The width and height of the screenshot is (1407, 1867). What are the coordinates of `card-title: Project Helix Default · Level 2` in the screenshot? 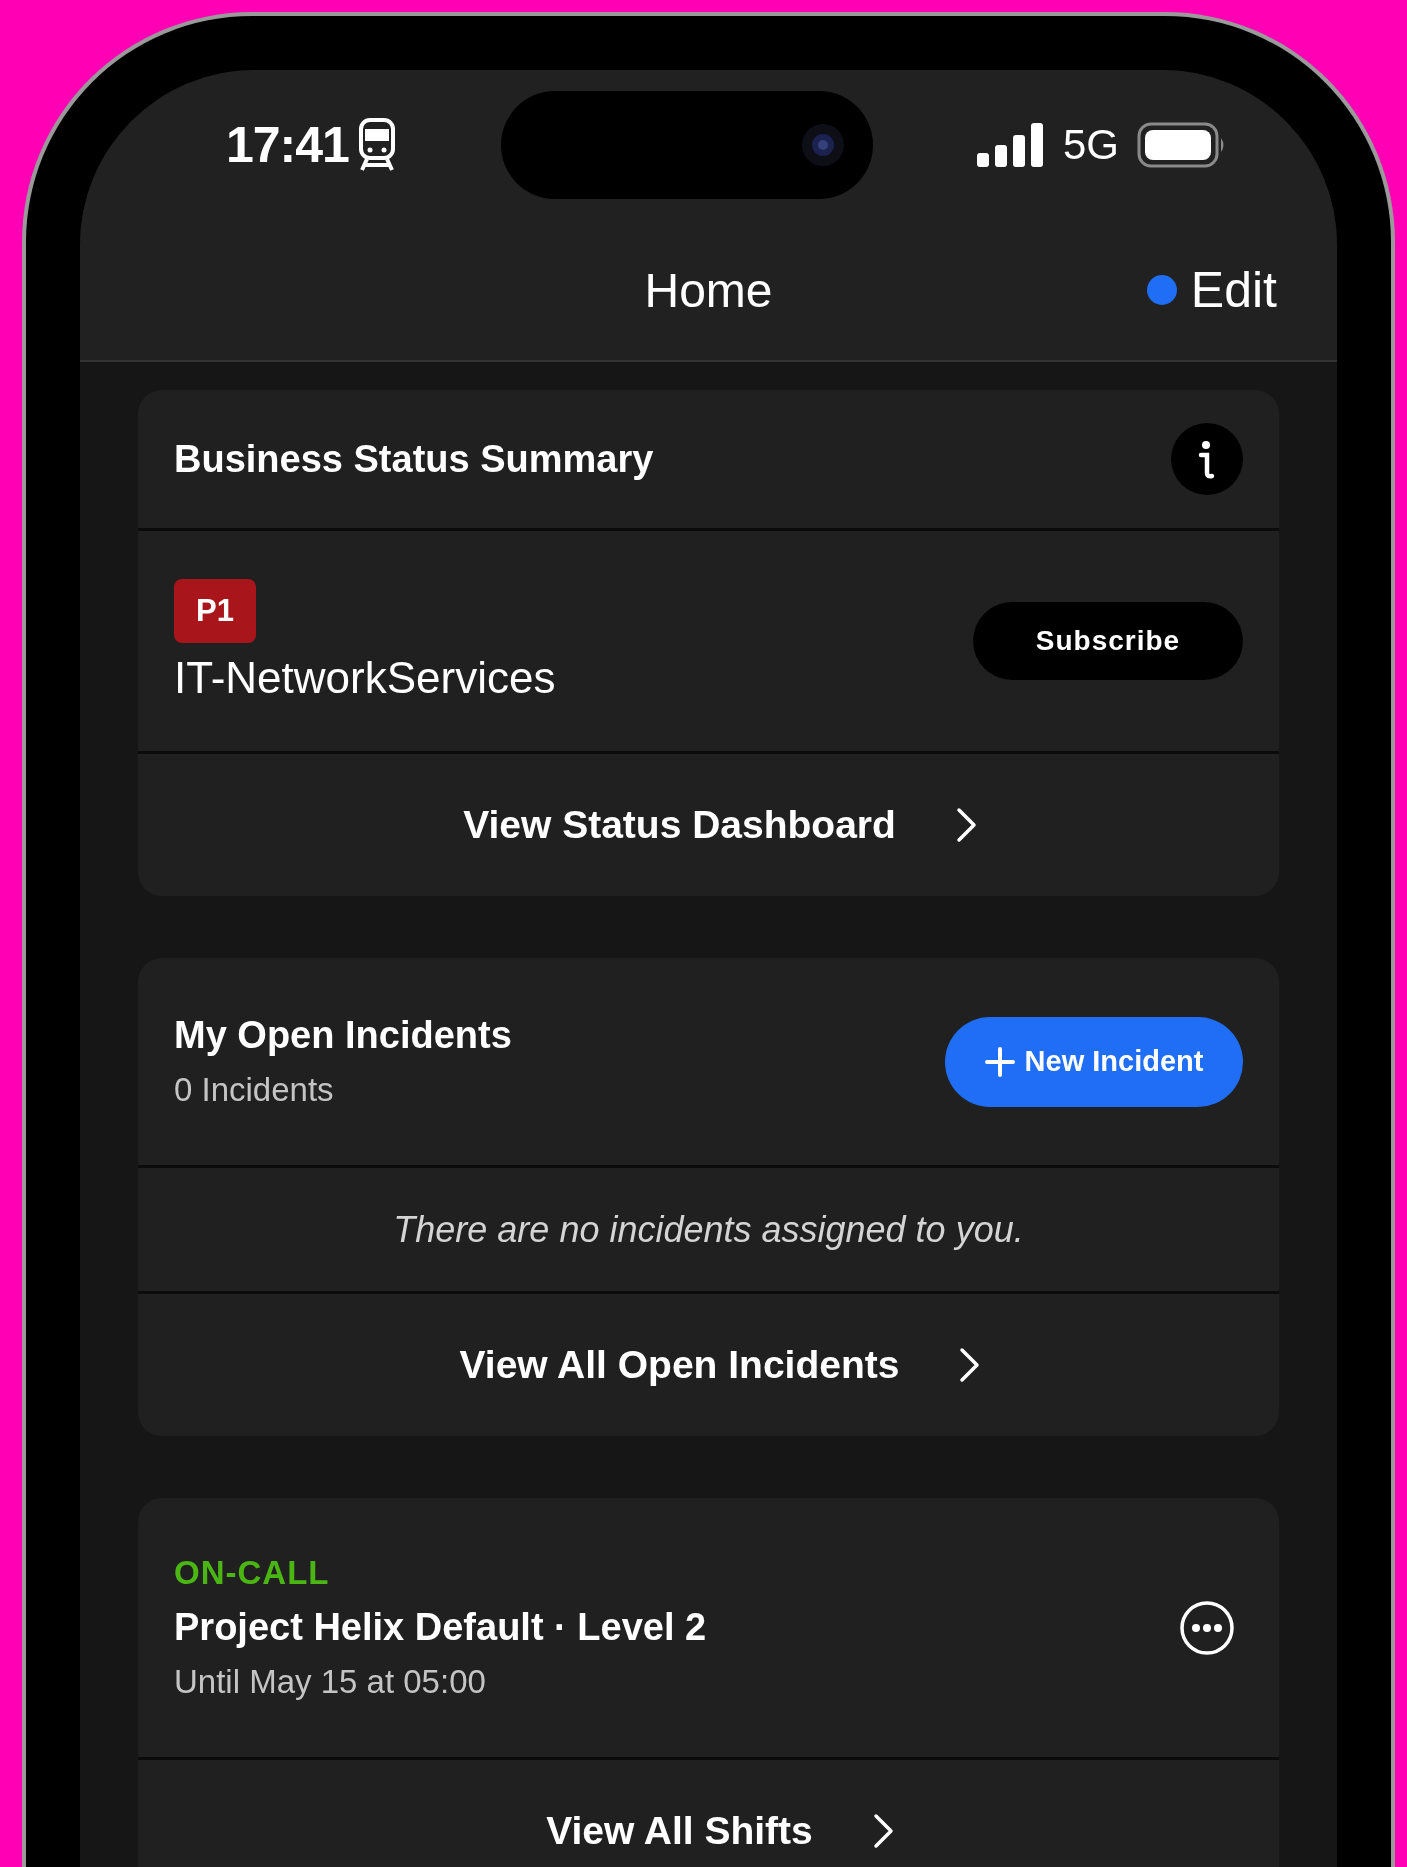 It's located at (440, 1627).